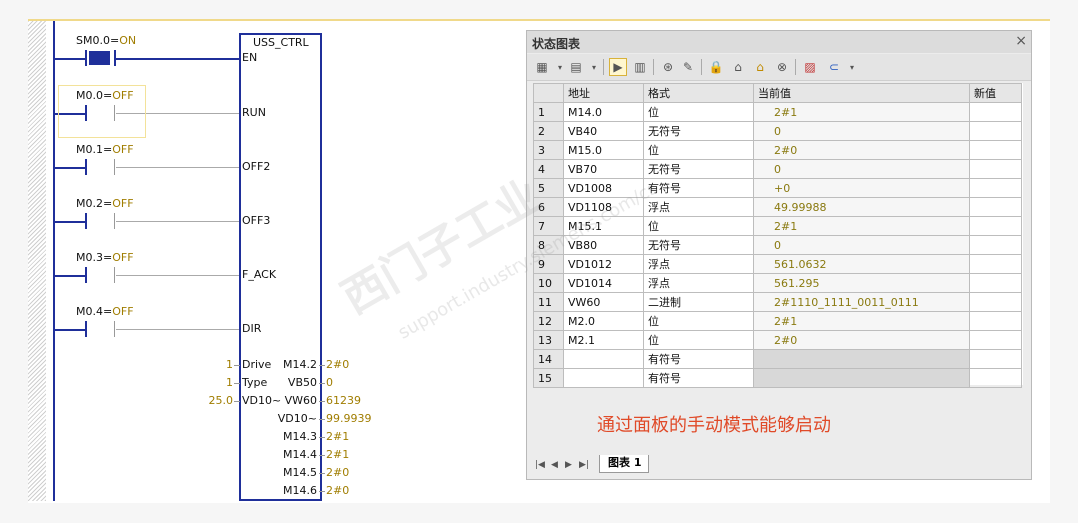  What do you see at coordinates (777, 283) in the screenshot?
I see `table-row: 10 VD1014 浮点 561.295` at bounding box center [777, 283].